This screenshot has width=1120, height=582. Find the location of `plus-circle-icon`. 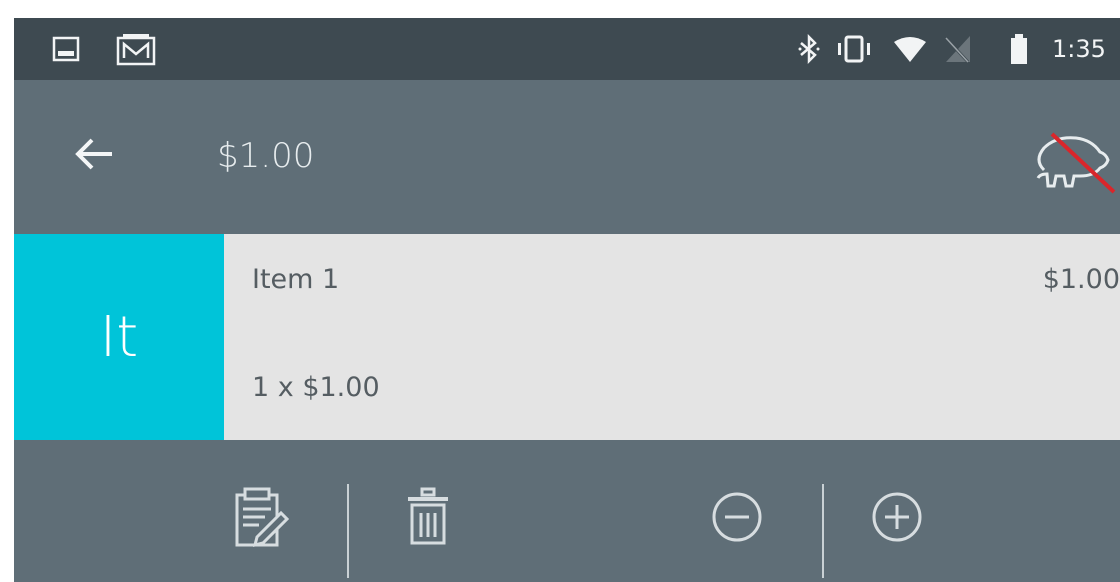

plus-circle-icon is located at coordinates (897, 517).